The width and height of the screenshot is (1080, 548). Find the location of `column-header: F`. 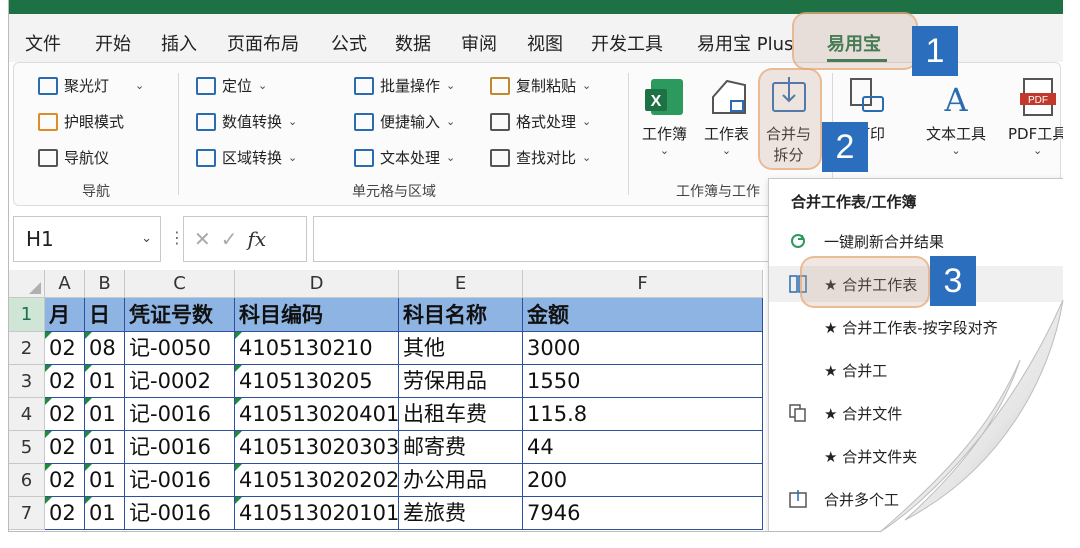

column-header: F is located at coordinates (643, 284).